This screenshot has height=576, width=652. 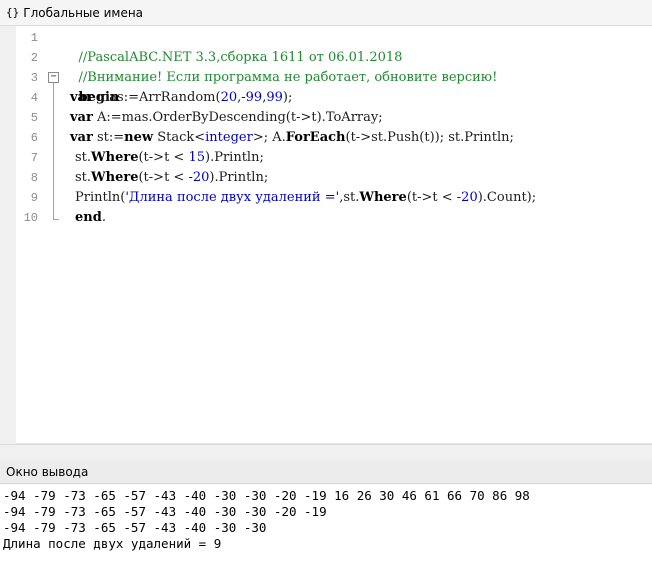 What do you see at coordinates (34, 38) in the screenshot?
I see `line-number: 1` at bounding box center [34, 38].